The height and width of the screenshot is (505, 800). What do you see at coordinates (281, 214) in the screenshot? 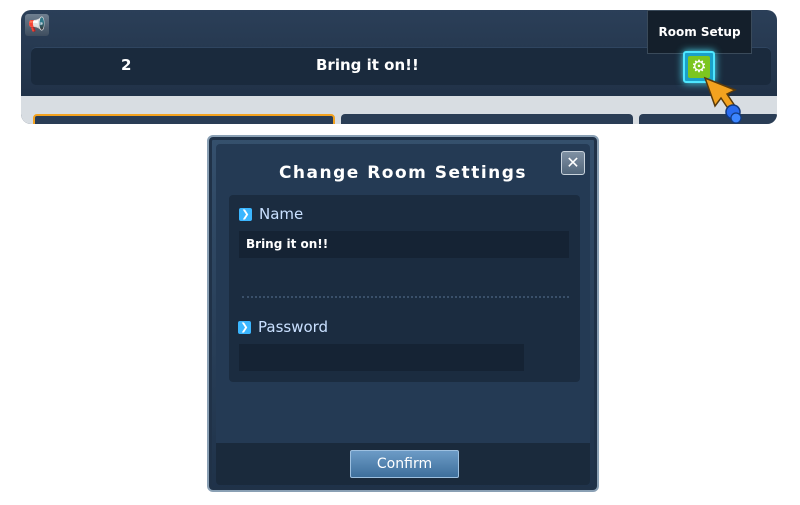
I see `name-label-text: Name` at bounding box center [281, 214].